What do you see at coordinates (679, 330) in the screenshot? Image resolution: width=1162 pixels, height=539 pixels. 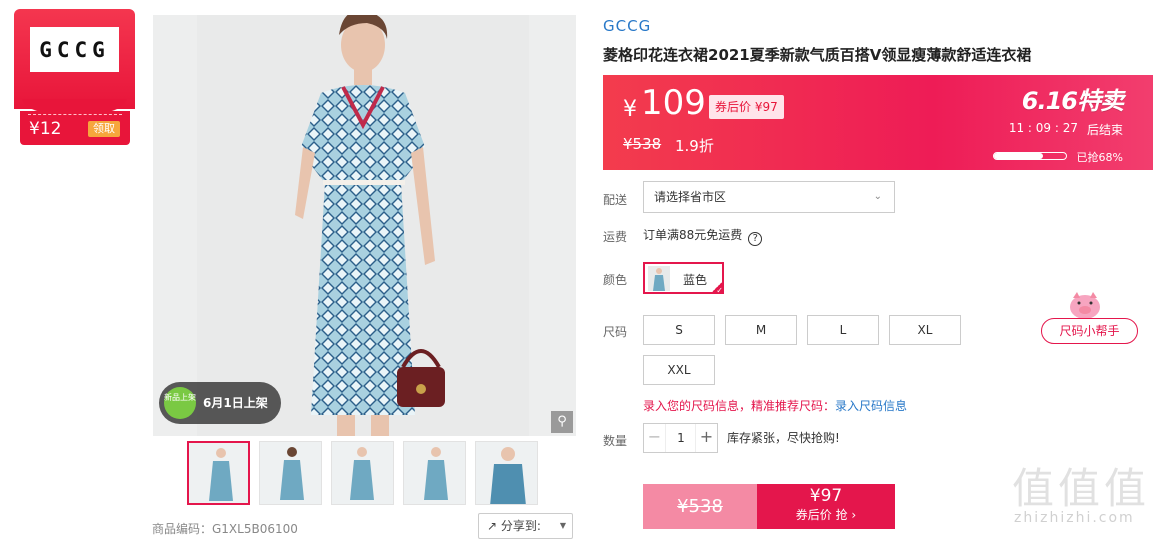 I see `size-option-s: S` at bounding box center [679, 330].